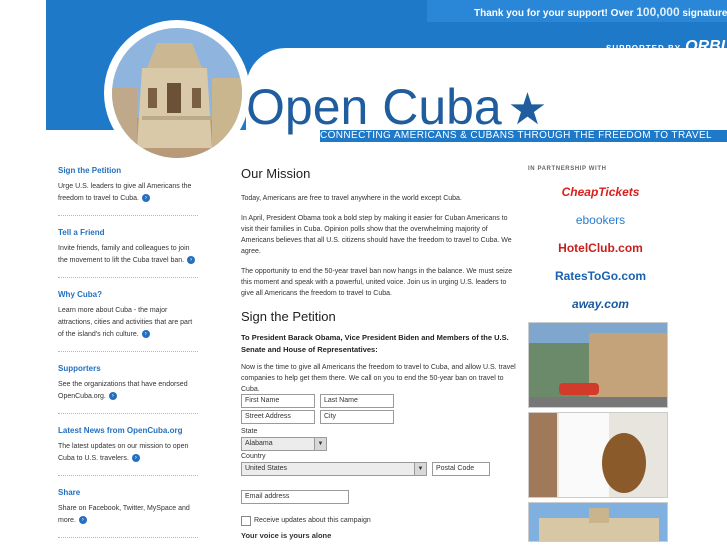 The height and width of the screenshot is (545, 727). Describe the element at coordinates (128, 232) in the screenshot. I see `sidebar-item-title: Tell a Friend` at that location.